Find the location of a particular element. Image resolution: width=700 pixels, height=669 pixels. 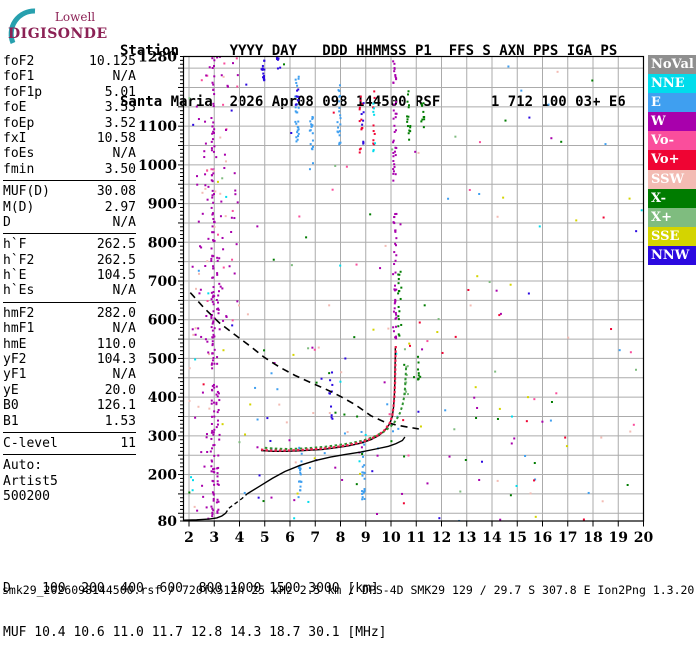

x-axis-label: 5 is located at coordinates (265, 538).